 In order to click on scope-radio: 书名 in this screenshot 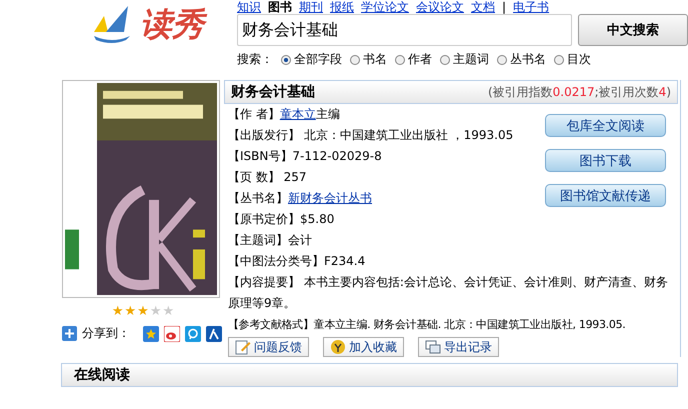, I will do `click(368, 59)`.